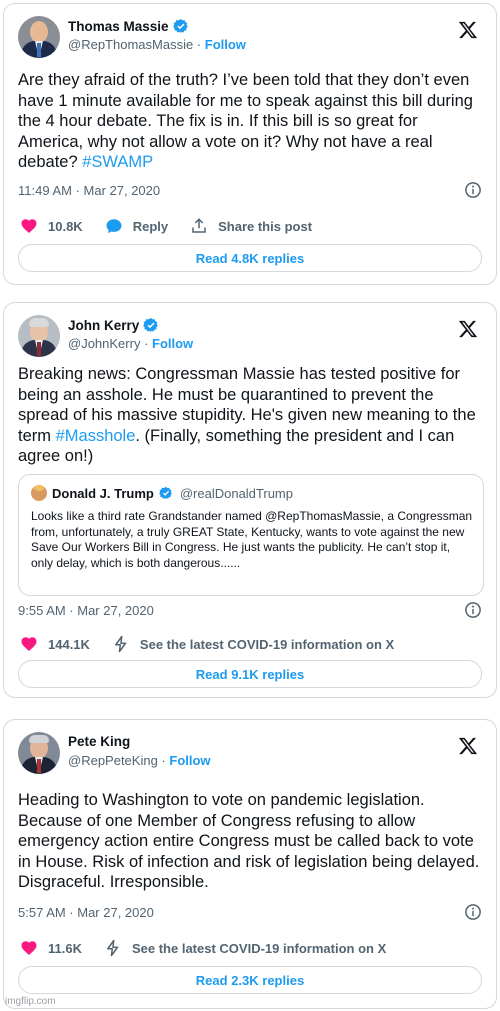  What do you see at coordinates (65, 226) in the screenshot?
I see `like-count: 10.8K` at bounding box center [65, 226].